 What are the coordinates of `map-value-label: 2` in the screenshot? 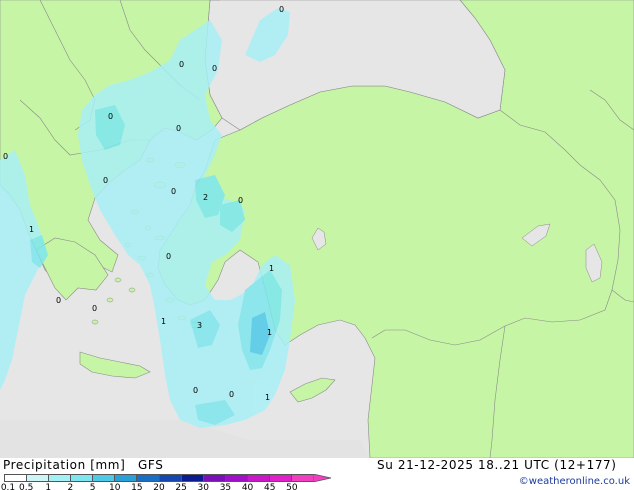 It's located at (205, 197).